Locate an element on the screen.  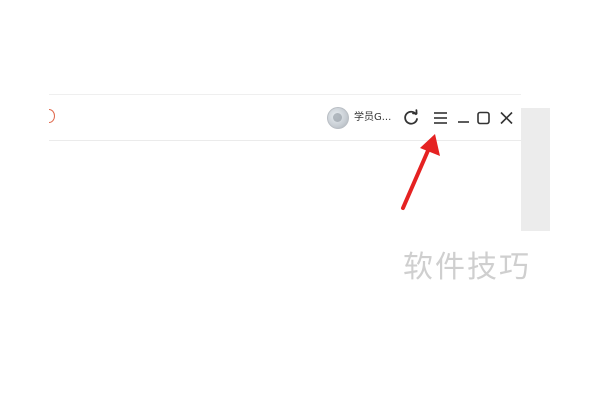
side-panel-strip is located at coordinates (535, 169).